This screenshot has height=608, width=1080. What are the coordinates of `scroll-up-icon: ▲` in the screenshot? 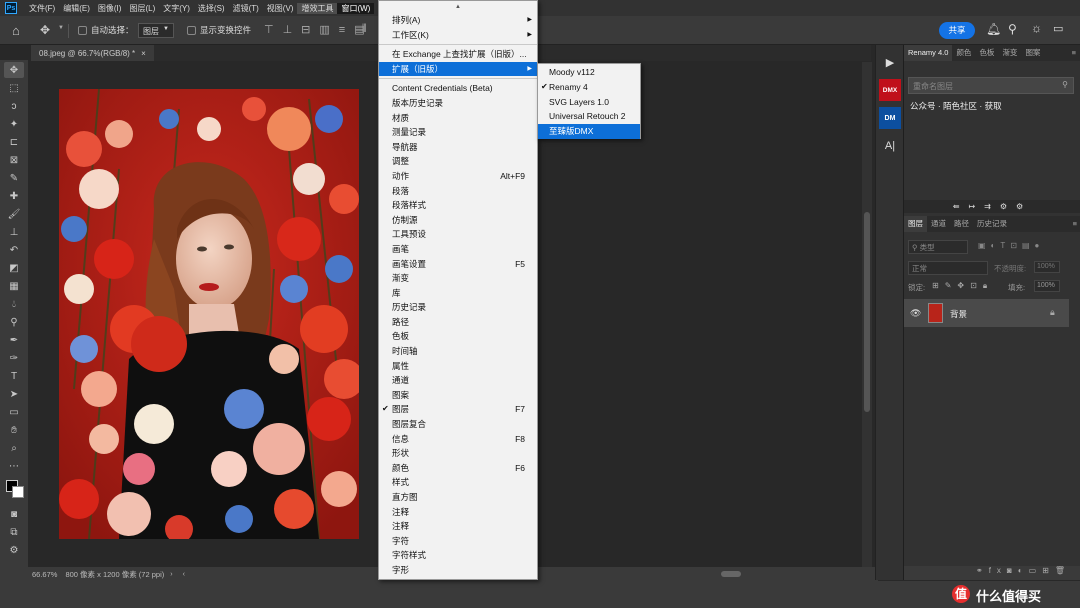 It's located at (458, 7).